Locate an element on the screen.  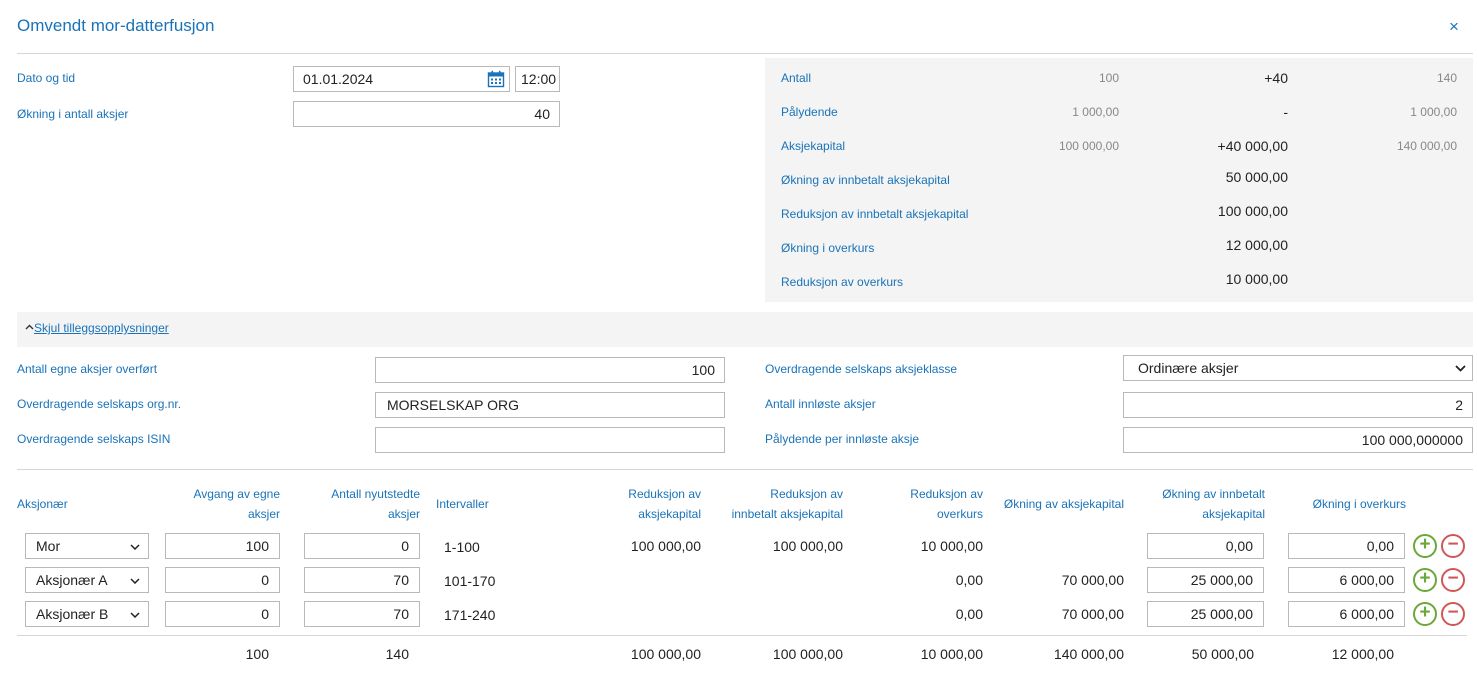
red-paid-value: 100 000,00 is located at coordinates (807, 546).